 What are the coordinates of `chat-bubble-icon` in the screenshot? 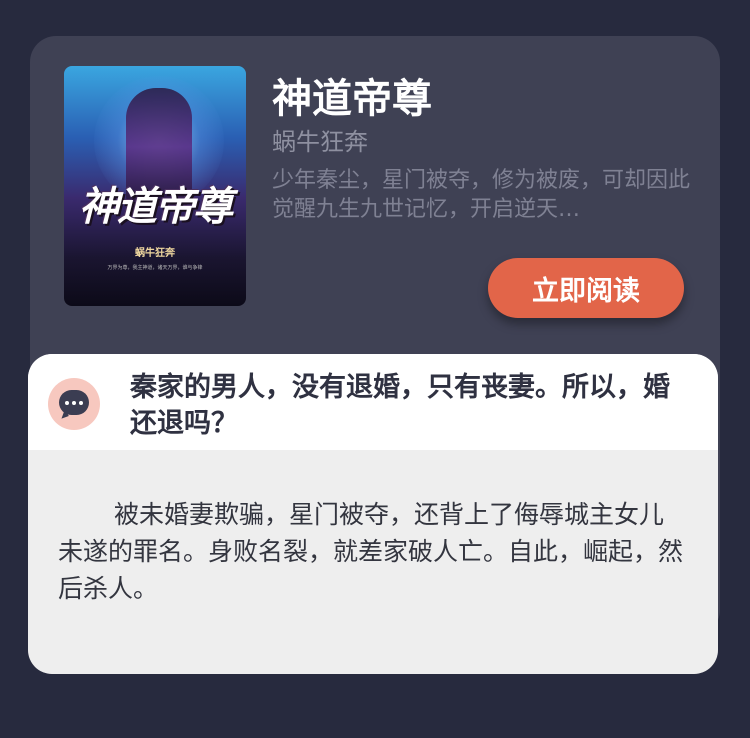 It's located at (74, 404).